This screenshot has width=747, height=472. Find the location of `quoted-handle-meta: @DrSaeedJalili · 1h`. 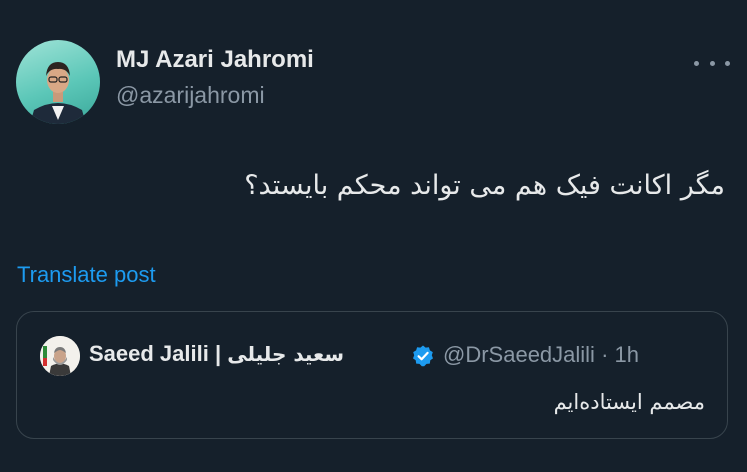

quoted-handle-meta: @DrSaeedJalili · 1h is located at coordinates (541, 355).